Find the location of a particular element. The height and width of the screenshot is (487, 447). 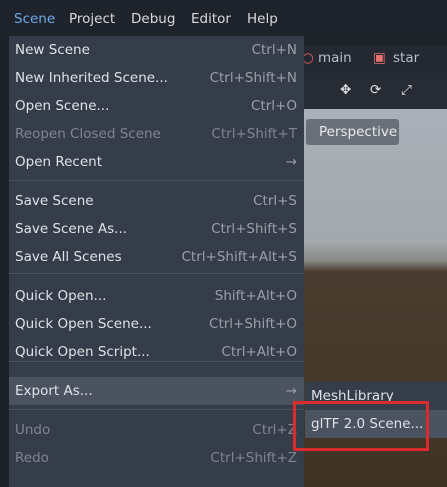

menu-scene: Scene is located at coordinates (34, 19).